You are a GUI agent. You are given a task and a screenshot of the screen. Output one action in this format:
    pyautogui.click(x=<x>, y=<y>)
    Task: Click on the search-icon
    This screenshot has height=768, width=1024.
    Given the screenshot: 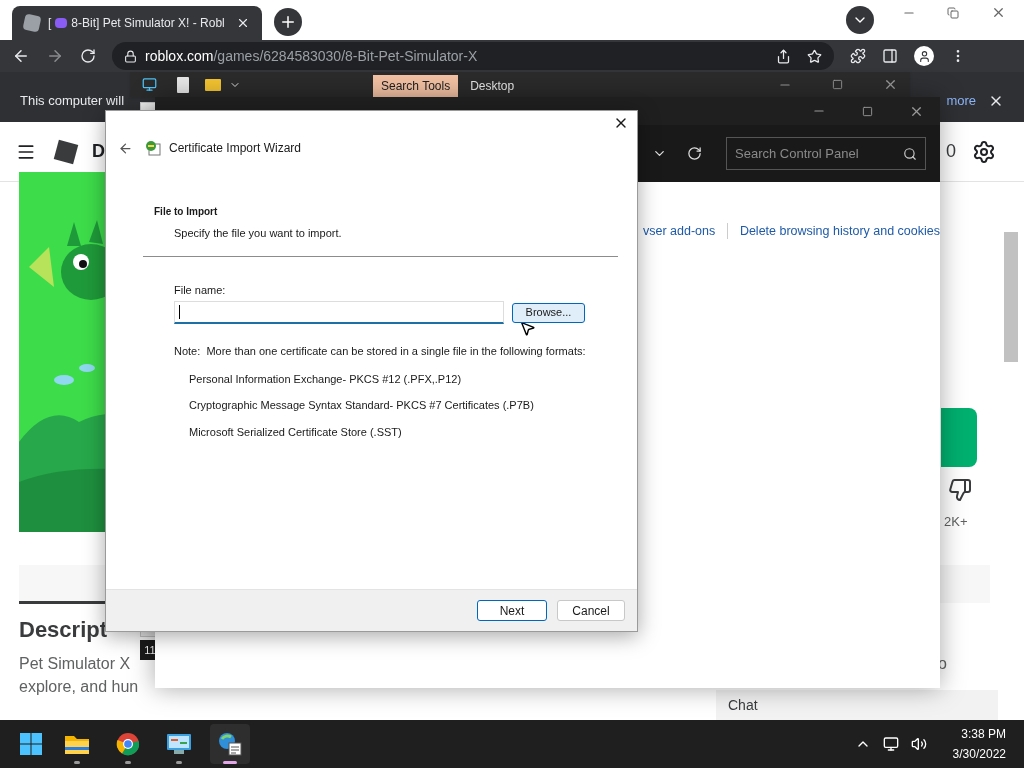 What is the action you would take?
    pyautogui.click(x=910, y=153)
    